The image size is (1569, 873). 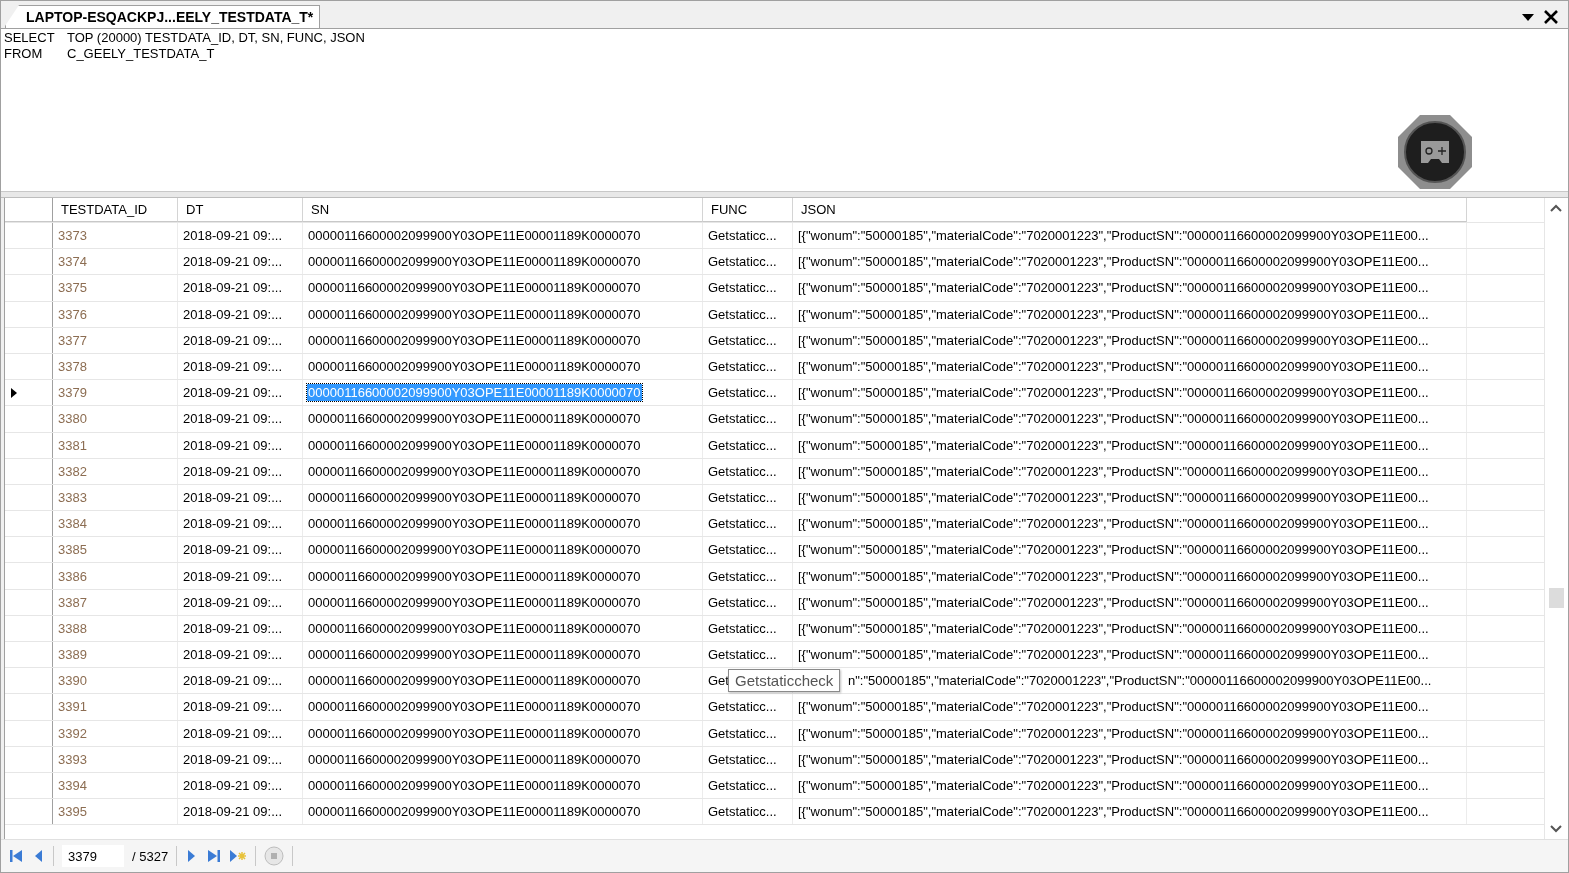 I want to click on scroll-thumb, so click(x=1556, y=598).